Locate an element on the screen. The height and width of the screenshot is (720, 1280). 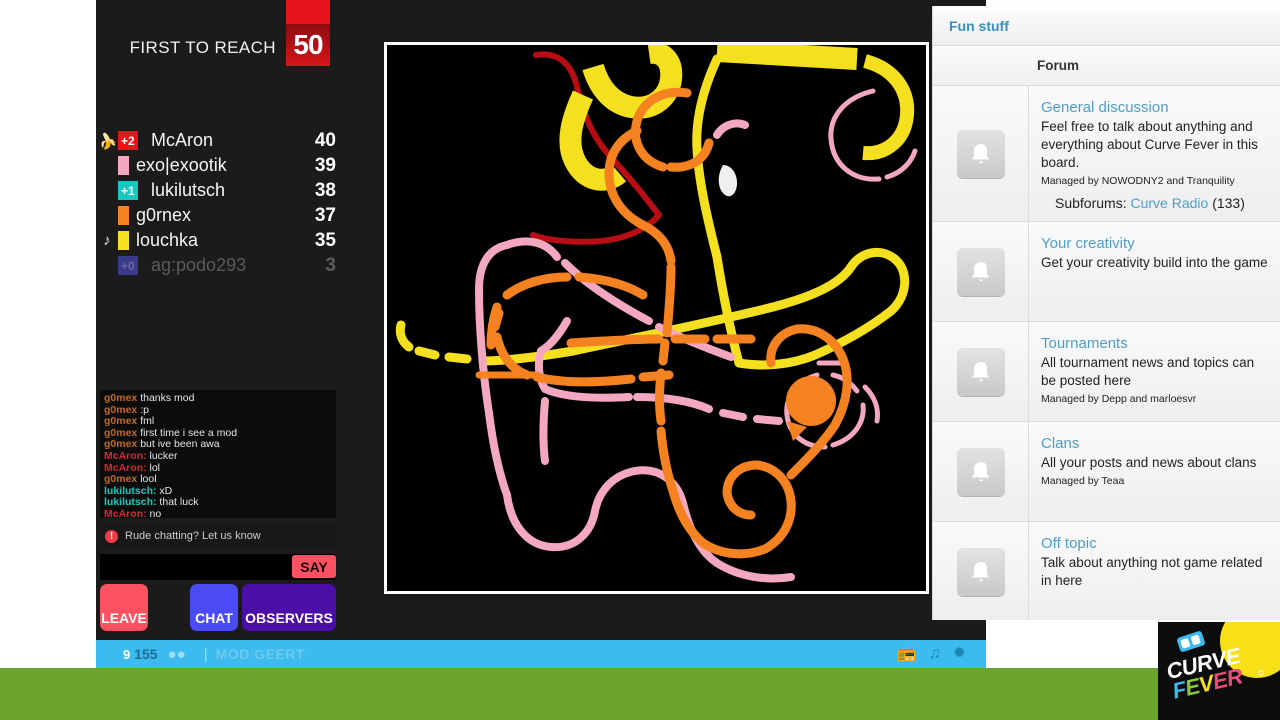
leave-button: LEAVE is located at coordinates (124, 607).